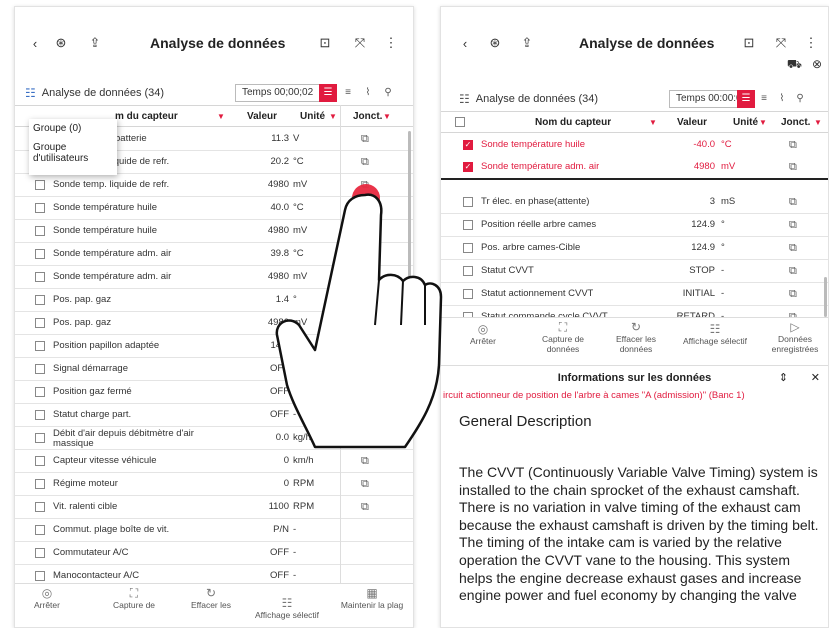  I want to click on table-row: Régime moteur 0 RPM ⧉, so click(214, 484).